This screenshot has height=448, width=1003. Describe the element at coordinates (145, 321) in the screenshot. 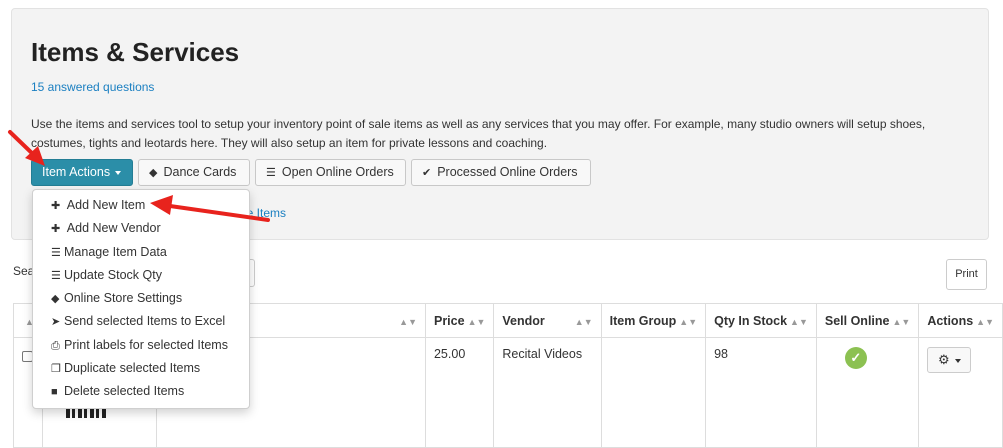

I see `menu-item-label: Send selected Items to Excel` at that location.